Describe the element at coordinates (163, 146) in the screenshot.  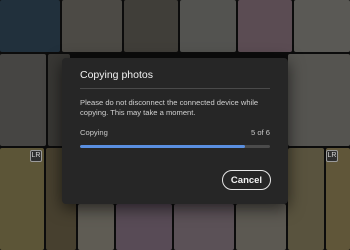
I see `progress-bar-fill` at that location.